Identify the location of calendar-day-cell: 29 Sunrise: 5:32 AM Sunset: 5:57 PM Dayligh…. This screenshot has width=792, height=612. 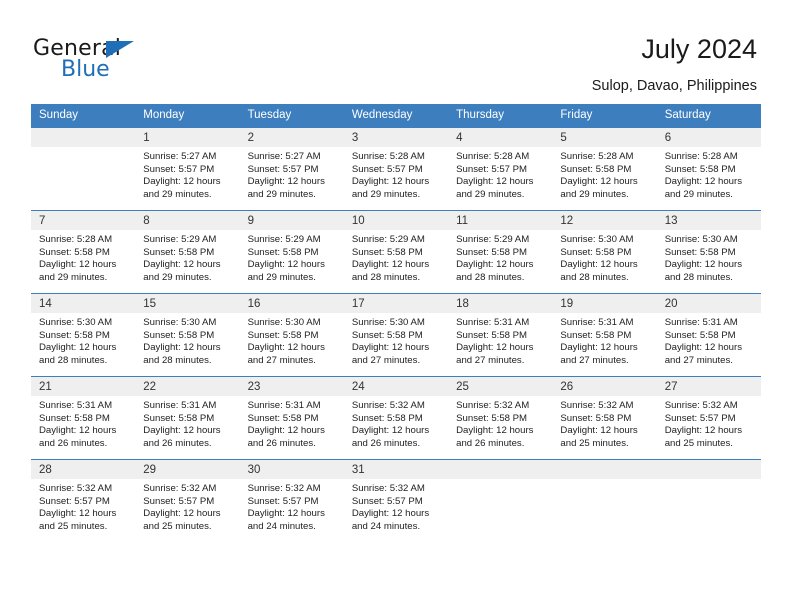
(187, 500).